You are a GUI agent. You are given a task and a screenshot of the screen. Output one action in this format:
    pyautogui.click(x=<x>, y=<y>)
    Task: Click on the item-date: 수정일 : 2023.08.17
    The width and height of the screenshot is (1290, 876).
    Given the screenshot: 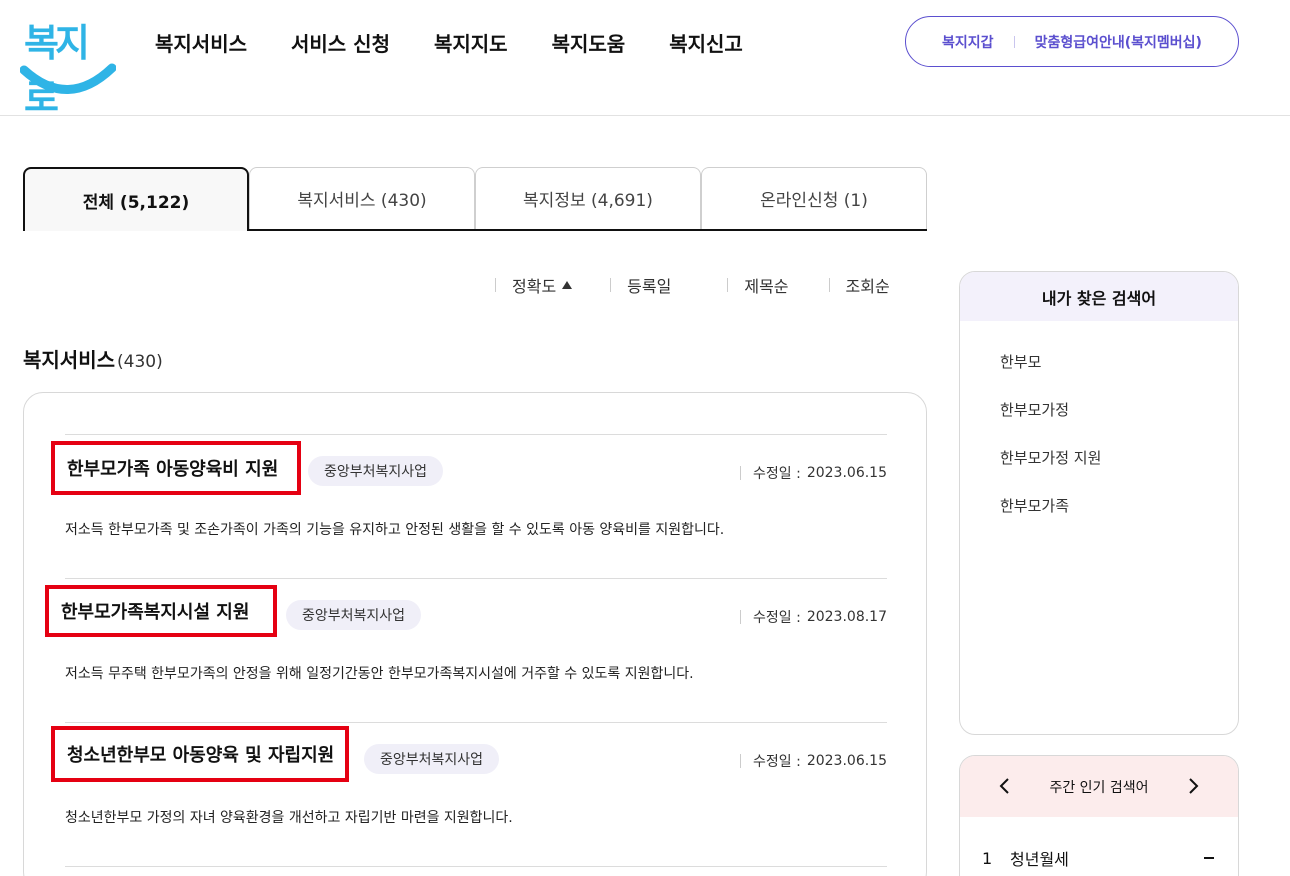 What is the action you would take?
    pyautogui.click(x=813, y=617)
    